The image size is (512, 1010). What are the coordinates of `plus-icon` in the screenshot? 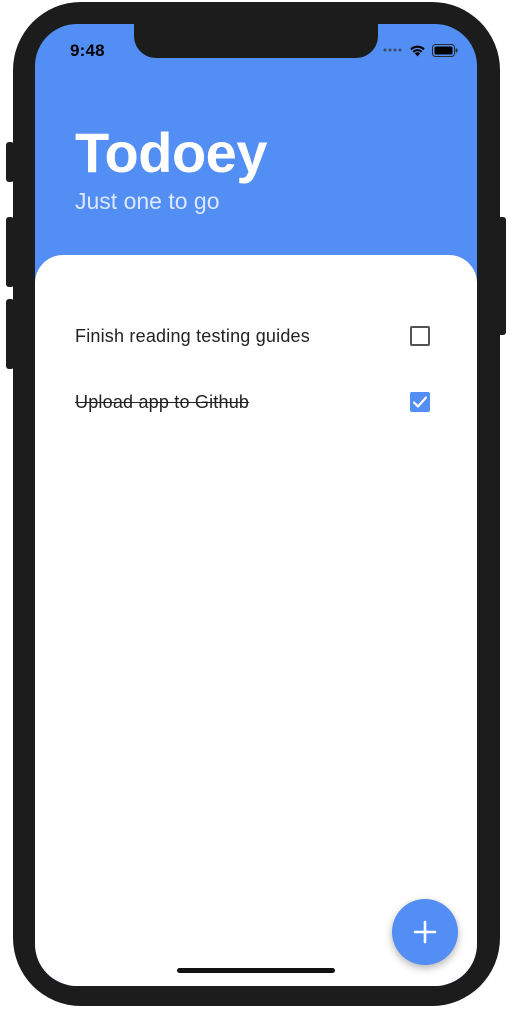 It's located at (425, 932).